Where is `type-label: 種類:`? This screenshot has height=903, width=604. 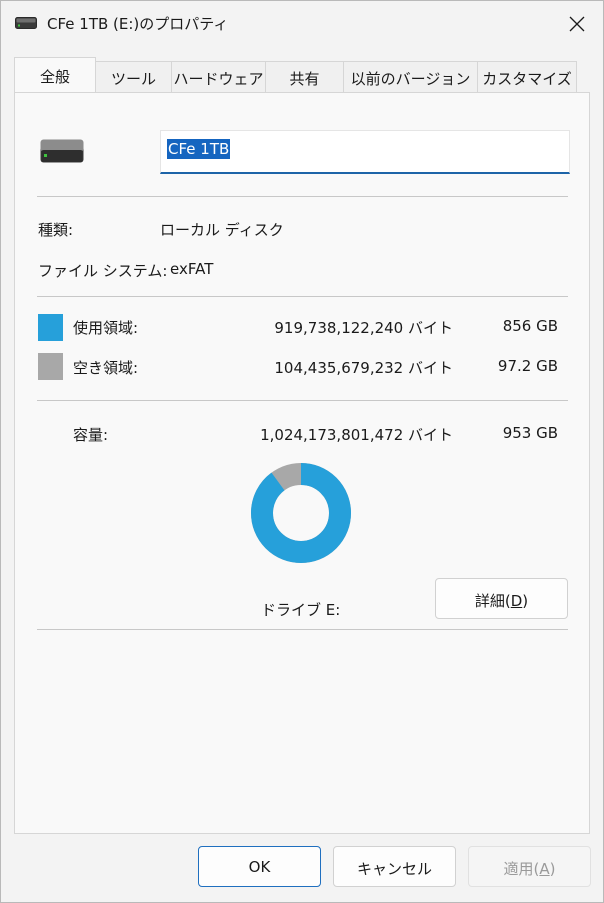 type-label: 種類: is located at coordinates (56, 230).